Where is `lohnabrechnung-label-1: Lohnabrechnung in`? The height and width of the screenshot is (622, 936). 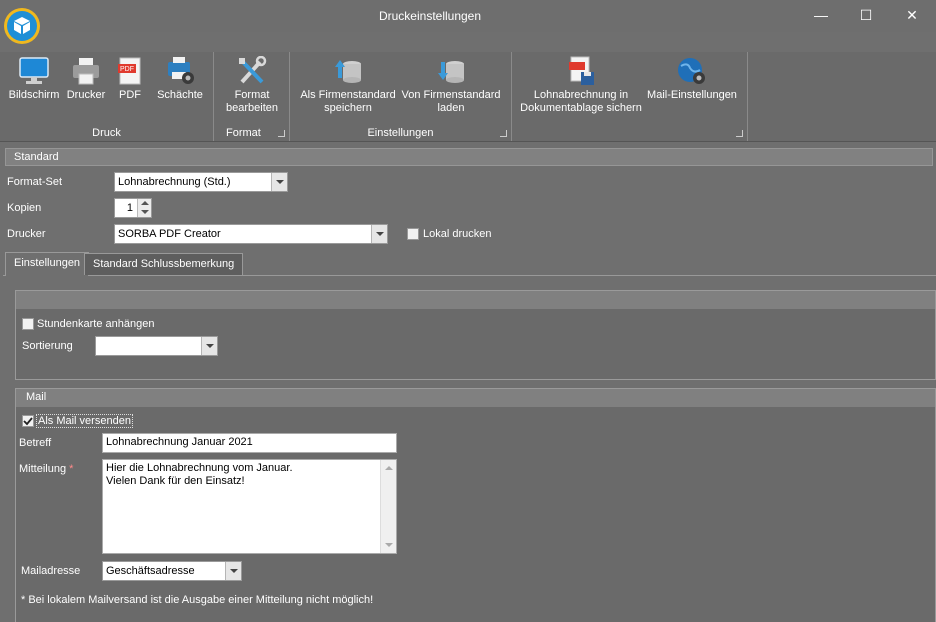
lohnabrechnung-label-1: Lohnabrechnung in is located at coordinates (581, 95).